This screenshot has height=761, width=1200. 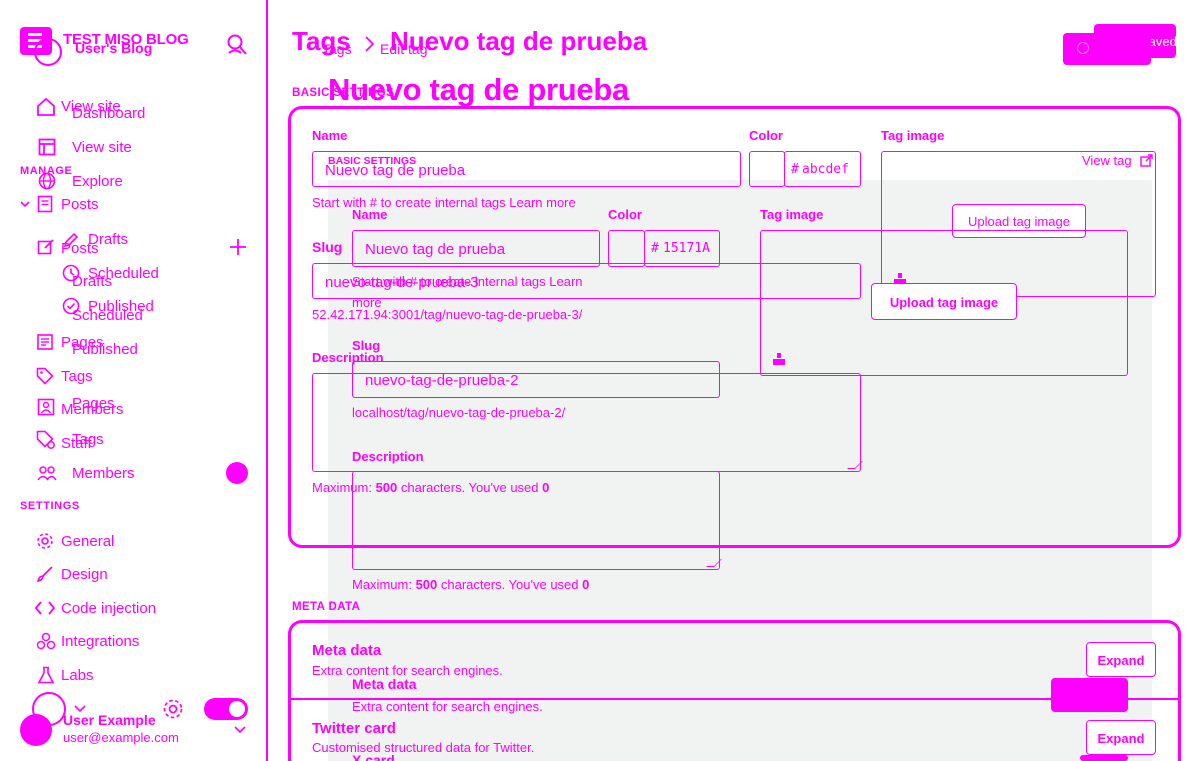 What do you see at coordinates (423, 747) in the screenshot?
I see `twitter-card-description: Customised structured data for Twitter.` at bounding box center [423, 747].